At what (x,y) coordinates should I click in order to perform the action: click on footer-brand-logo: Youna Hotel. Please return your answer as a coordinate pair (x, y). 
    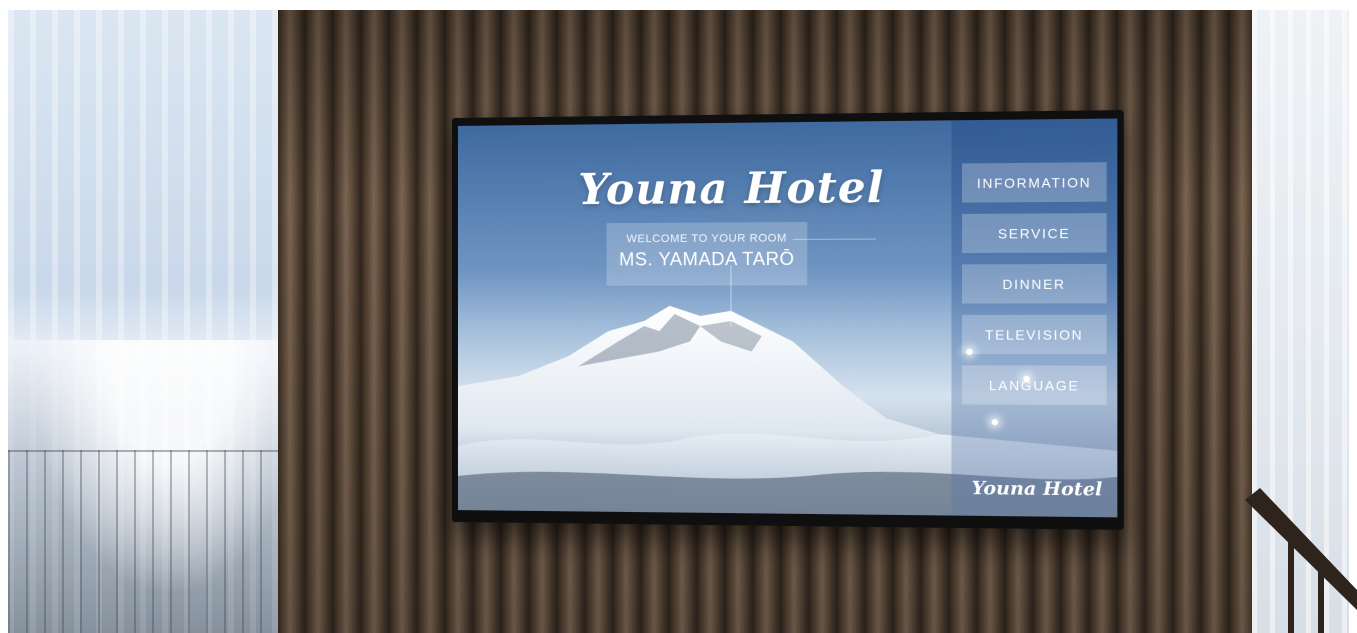
    Looking at the image, I should click on (1037, 489).